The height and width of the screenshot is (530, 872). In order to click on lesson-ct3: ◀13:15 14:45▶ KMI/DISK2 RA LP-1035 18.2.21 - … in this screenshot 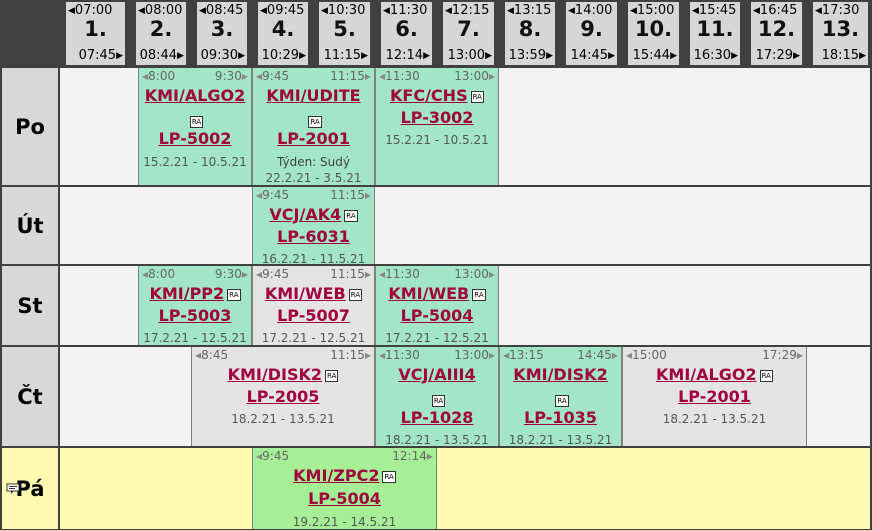, I will do `click(560, 397)`.